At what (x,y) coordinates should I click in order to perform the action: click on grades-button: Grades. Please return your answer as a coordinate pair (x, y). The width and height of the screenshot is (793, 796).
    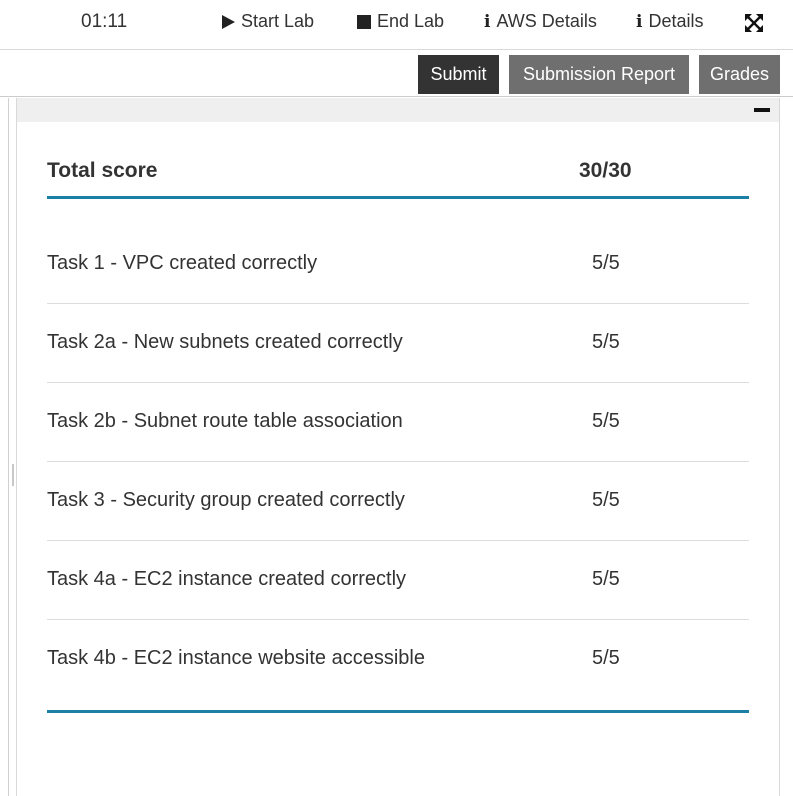
    Looking at the image, I should click on (739, 74).